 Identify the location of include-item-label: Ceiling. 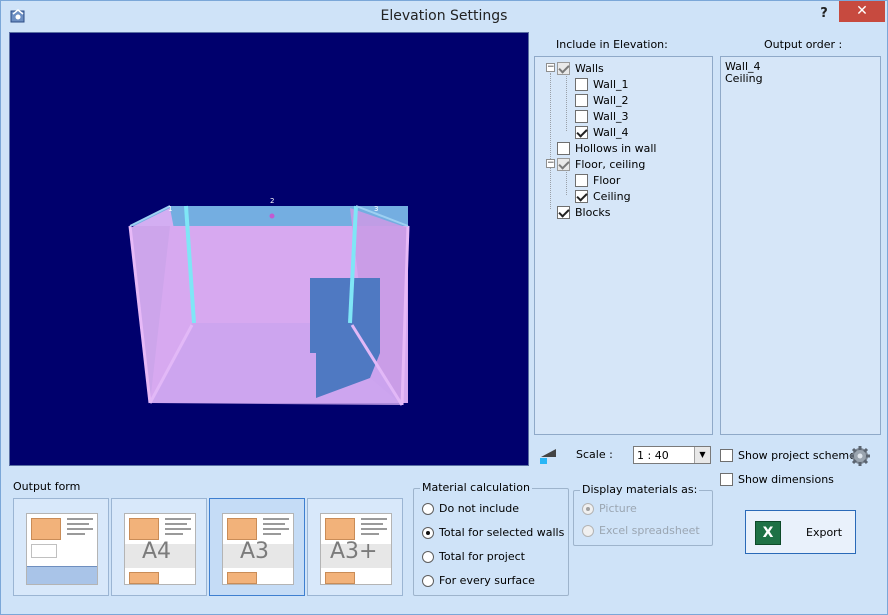
(612, 196).